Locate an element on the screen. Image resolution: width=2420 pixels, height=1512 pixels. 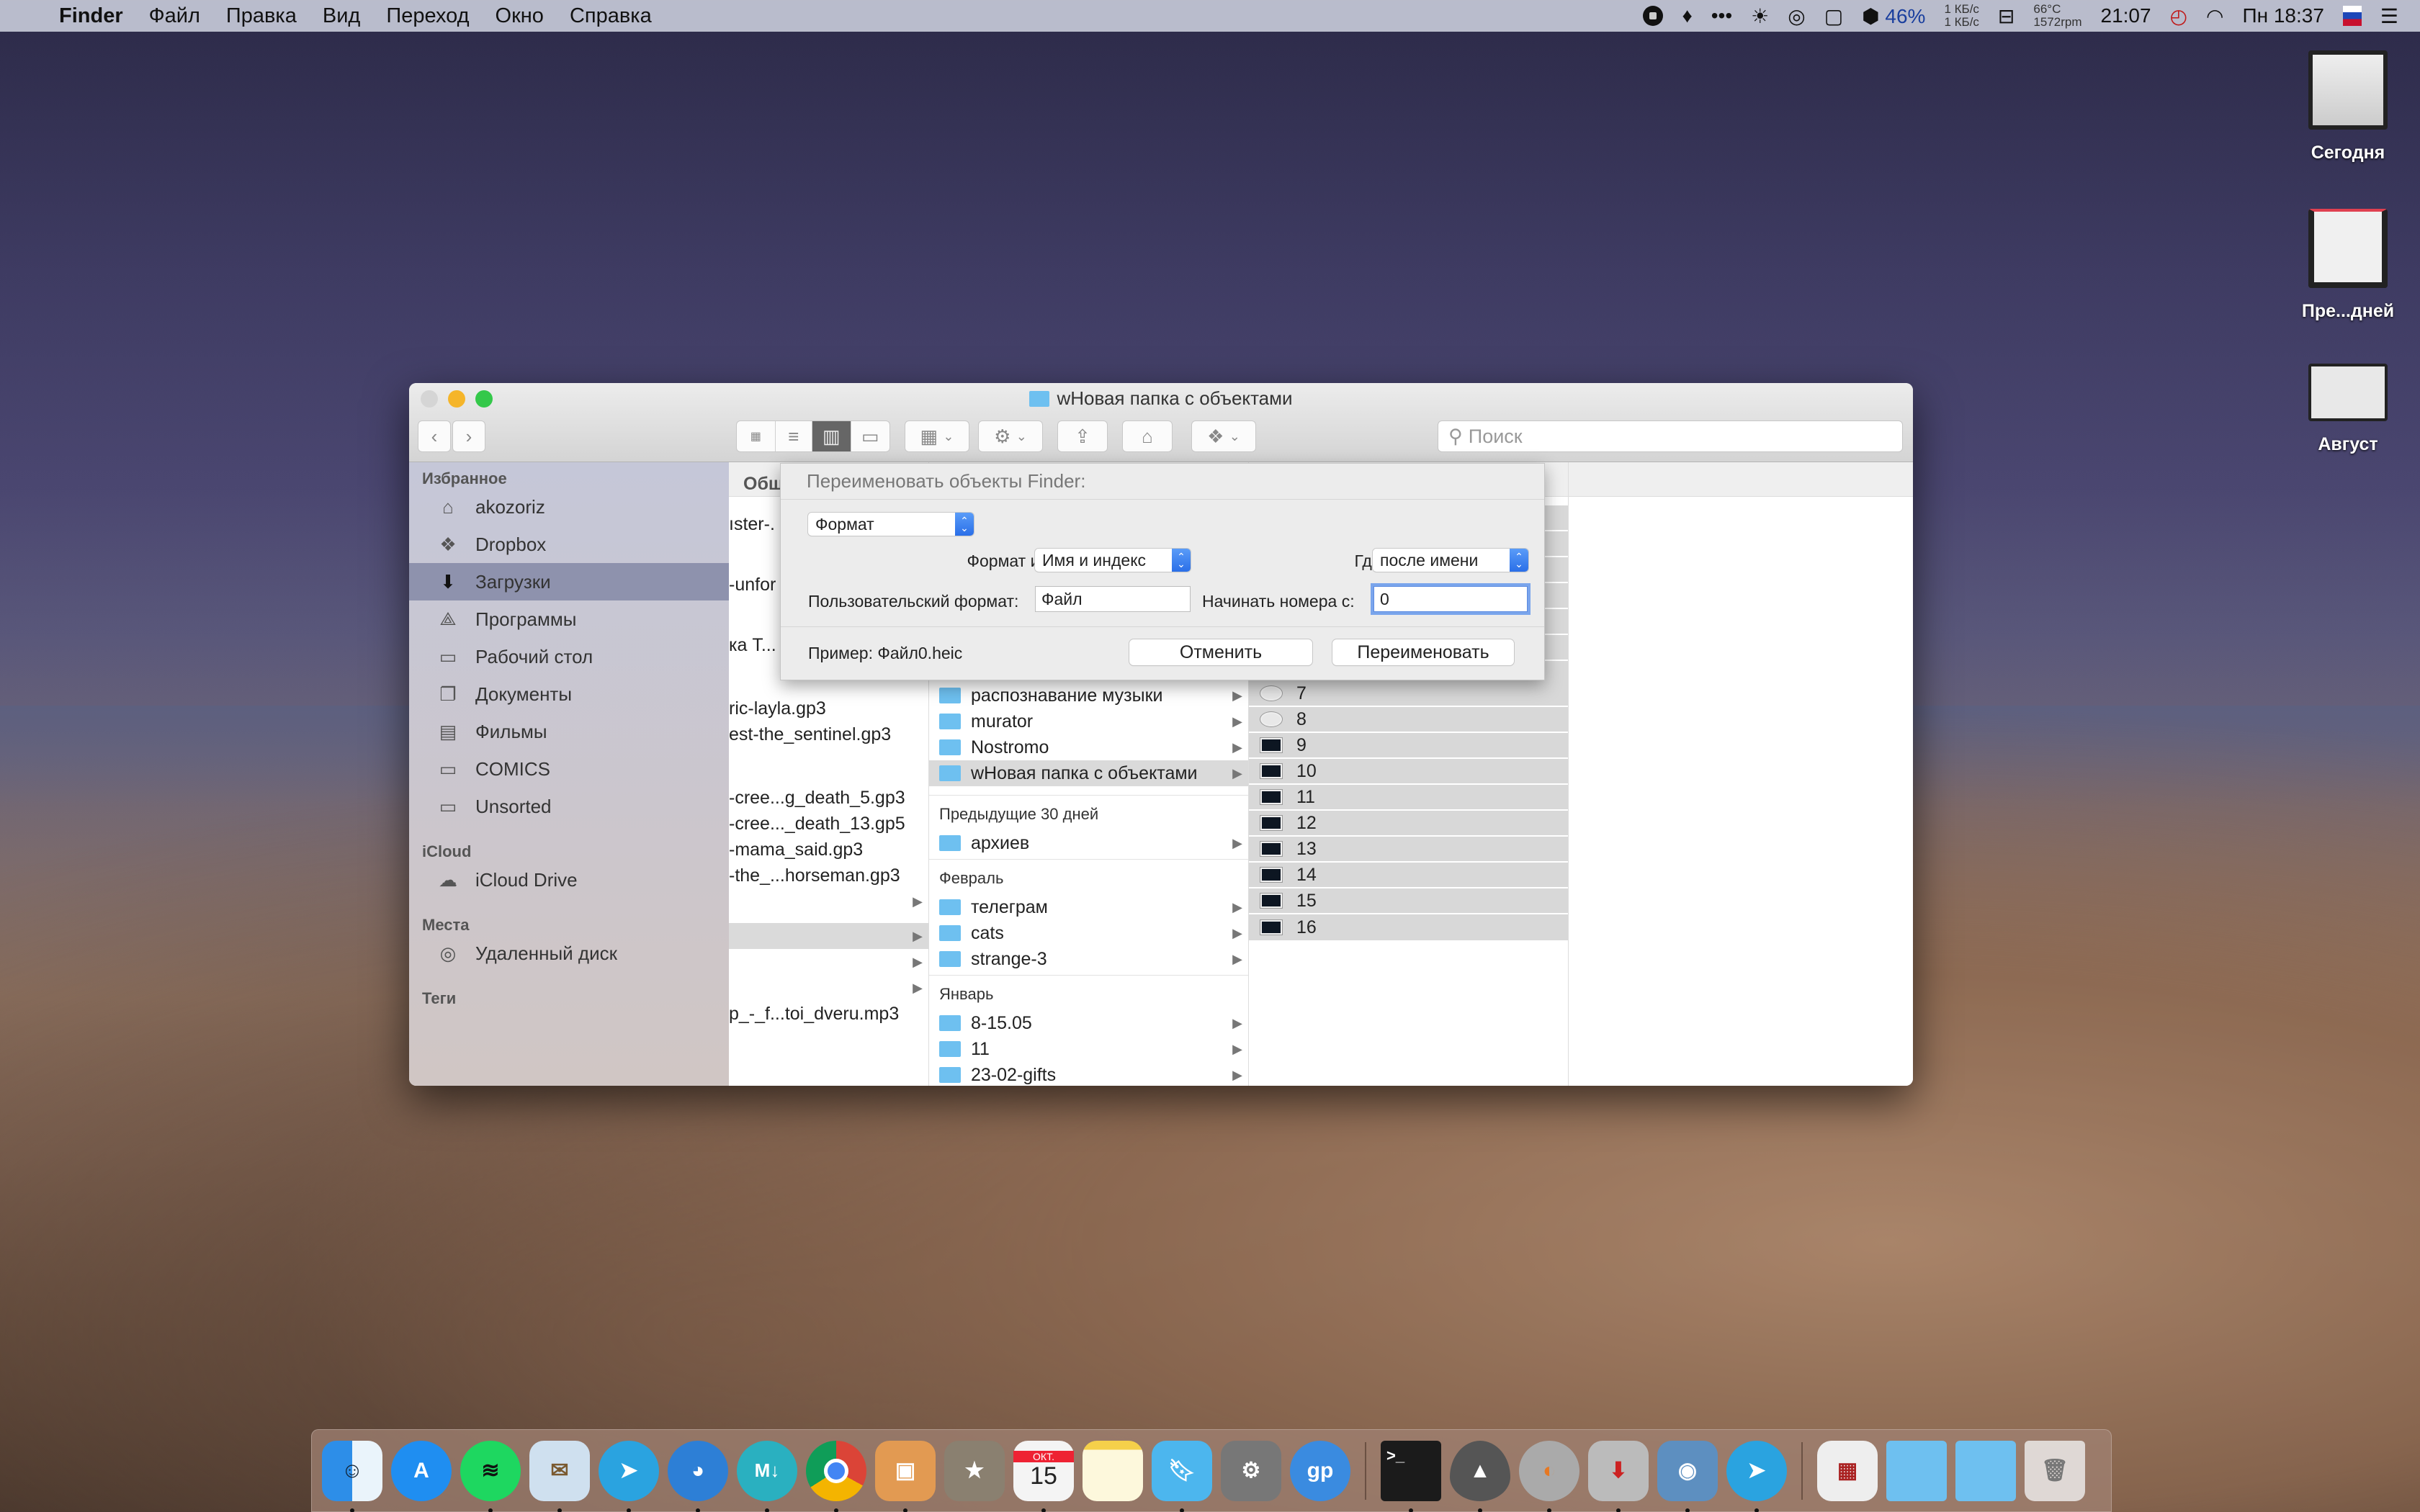
record-icon is located at coordinates (1653, 16).